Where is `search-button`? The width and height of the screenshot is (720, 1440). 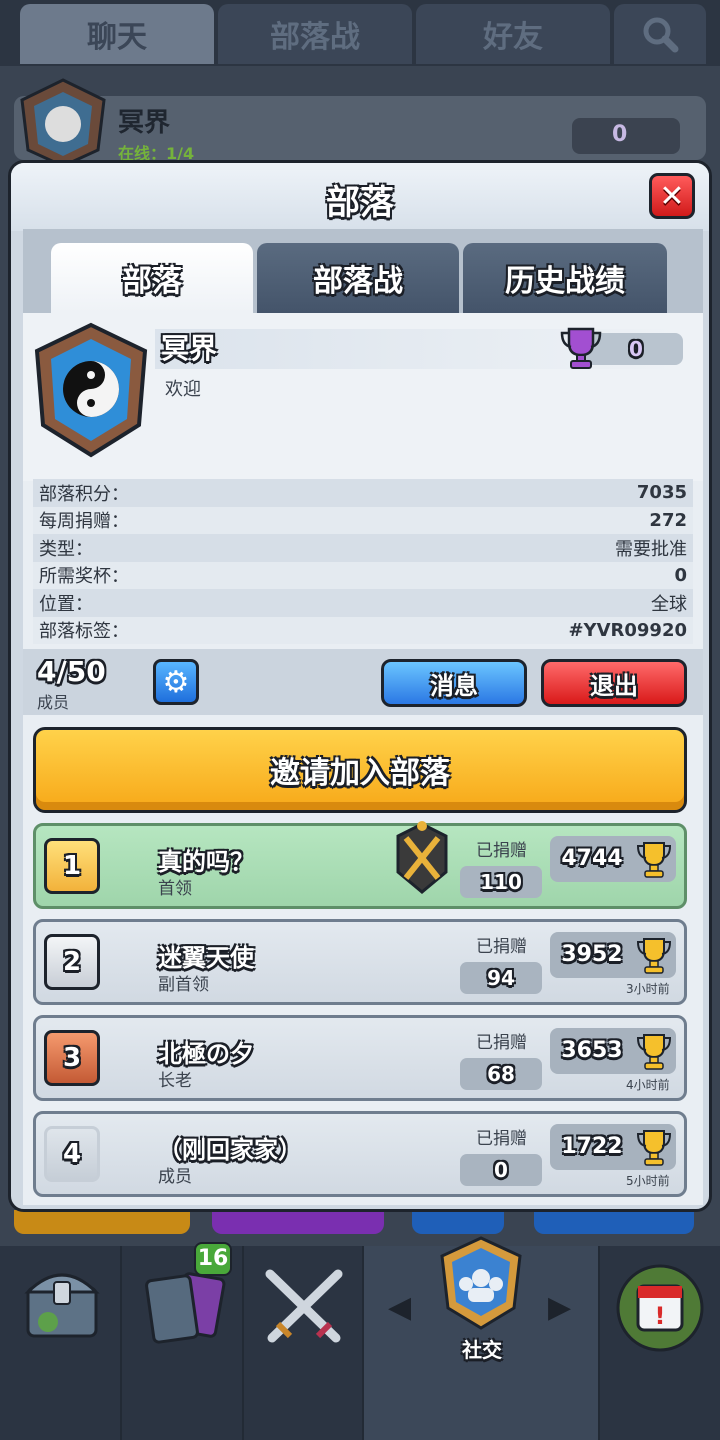 search-button is located at coordinates (660, 34).